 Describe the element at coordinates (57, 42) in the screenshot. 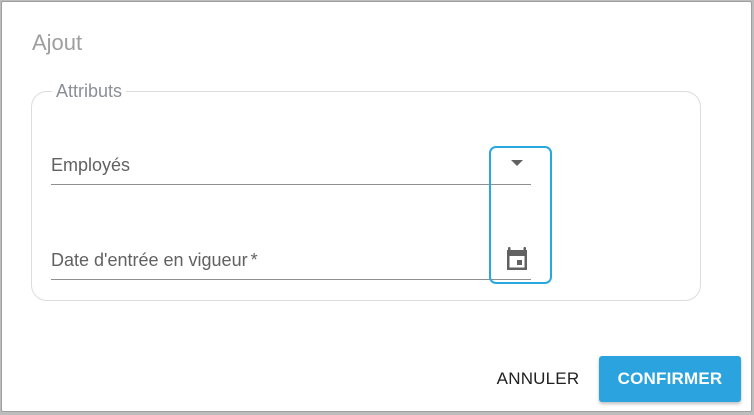

I see `dialog-title: Ajout` at that location.